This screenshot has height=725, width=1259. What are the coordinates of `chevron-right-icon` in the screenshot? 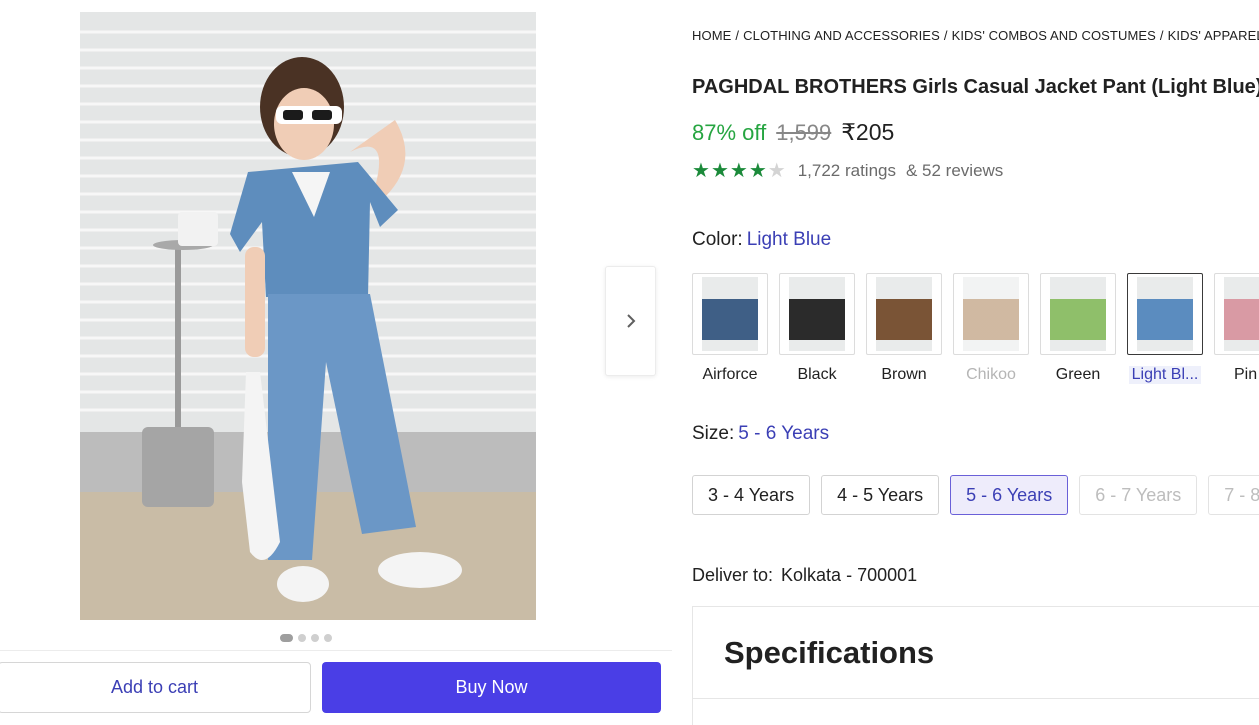 It's located at (630, 321).